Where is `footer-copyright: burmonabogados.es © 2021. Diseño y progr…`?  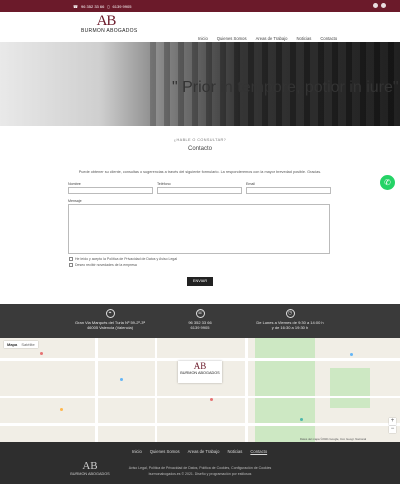
footer-copyright: burmonabogados.es © 2021. Diseño y progr… is located at coordinates (200, 474).